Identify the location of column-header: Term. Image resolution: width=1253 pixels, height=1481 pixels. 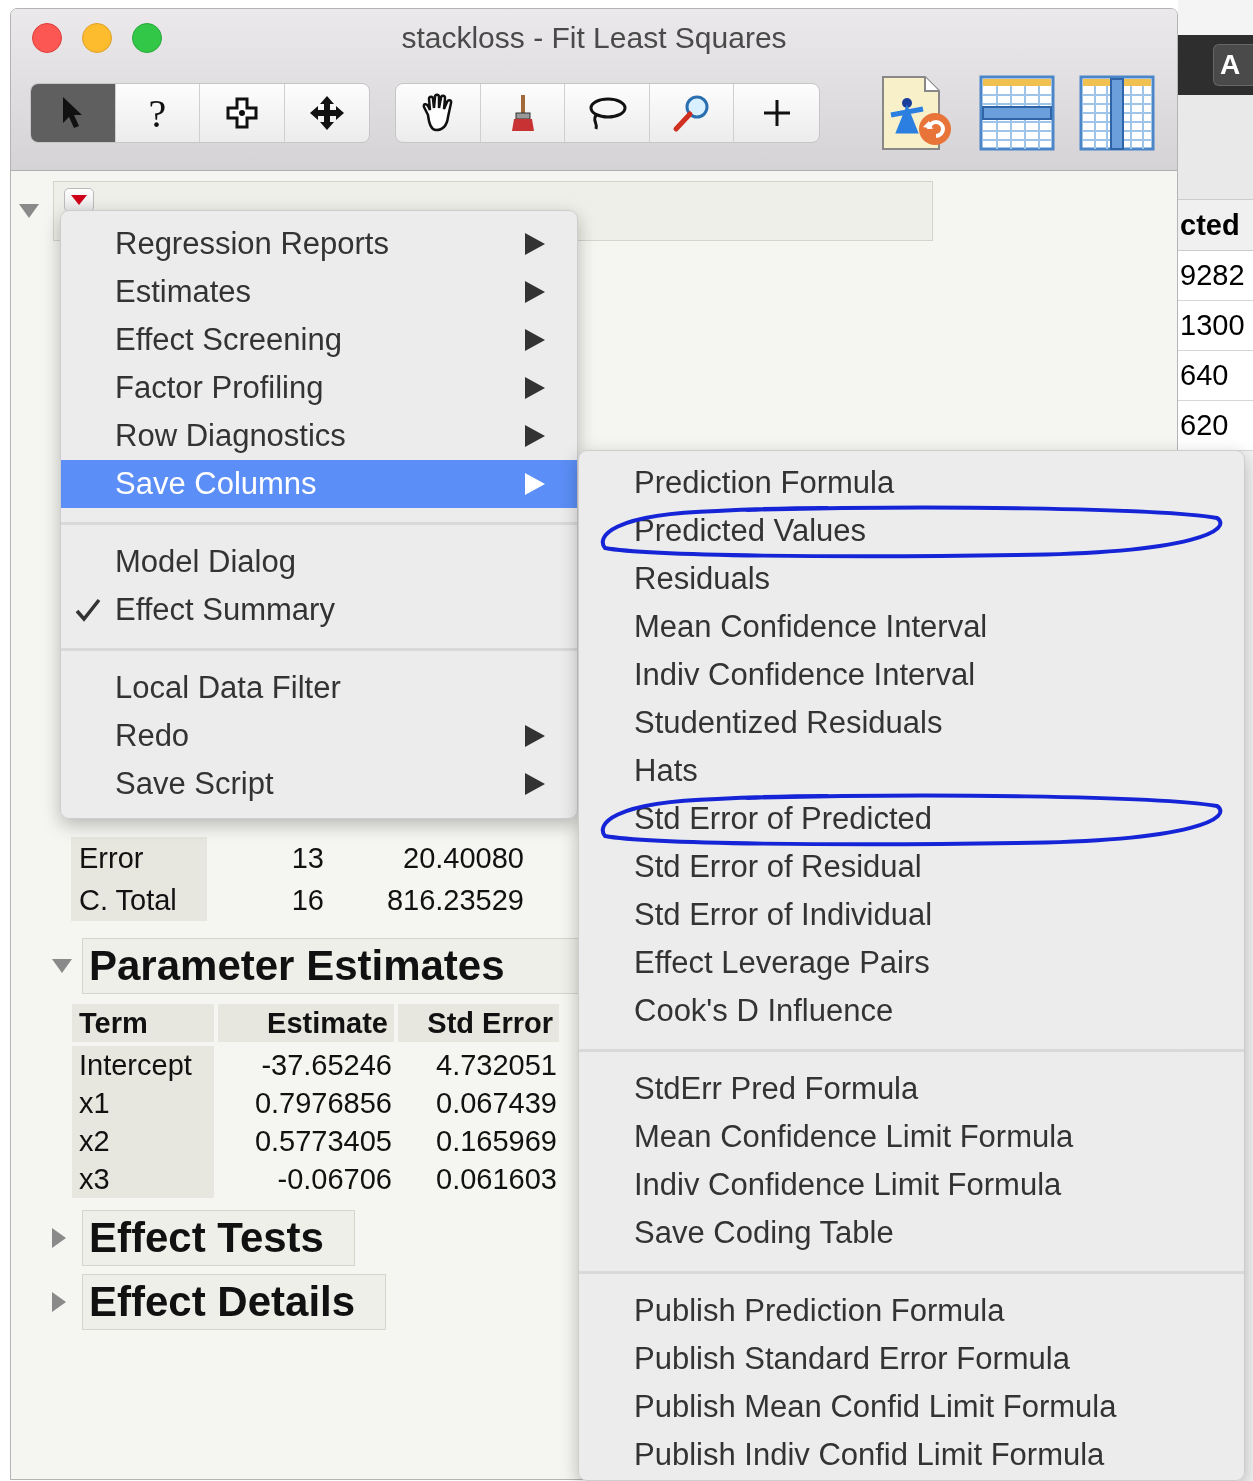
(143, 1023).